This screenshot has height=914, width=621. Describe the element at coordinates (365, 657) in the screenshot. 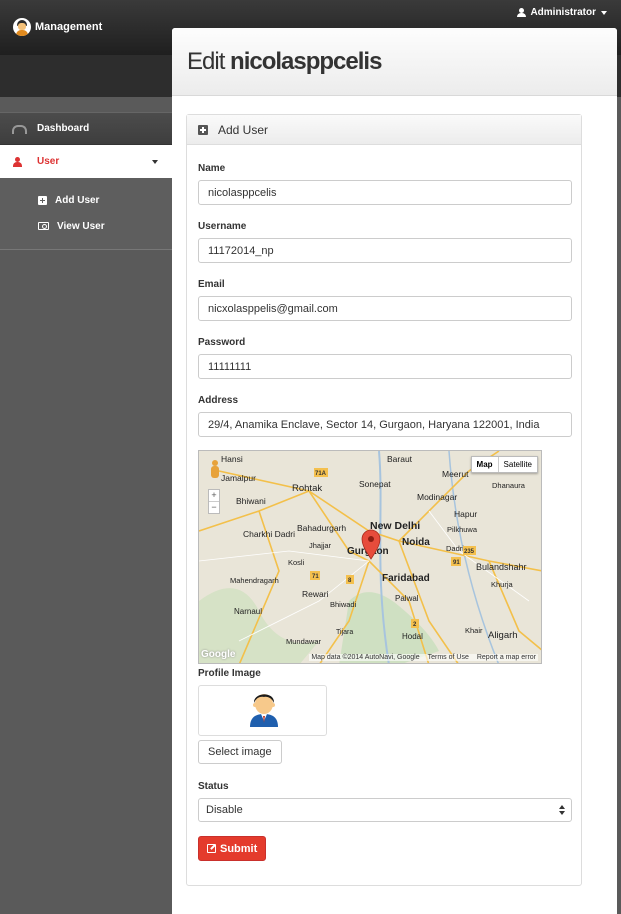

I see `map-data-credit: Map data ©2014 AutoNavi, Google` at that location.